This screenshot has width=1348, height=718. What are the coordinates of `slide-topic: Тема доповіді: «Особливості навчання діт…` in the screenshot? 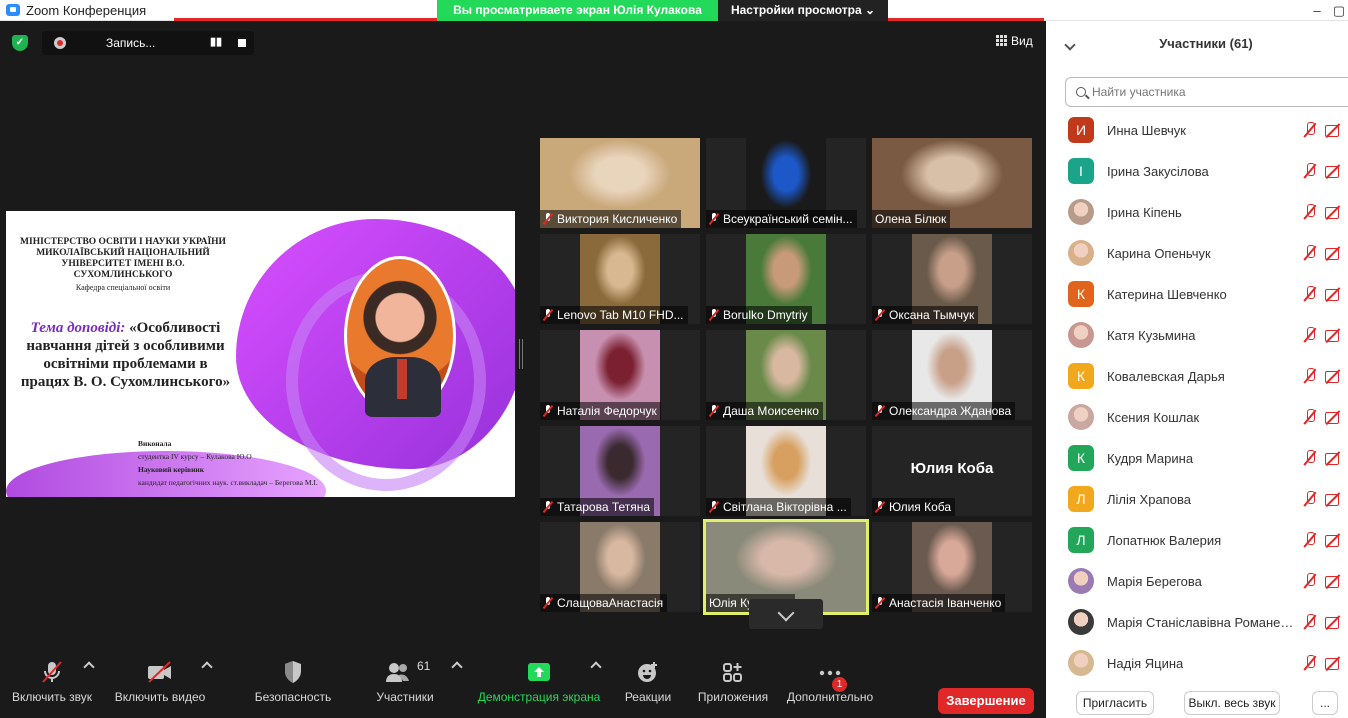 It's located at (125, 355).